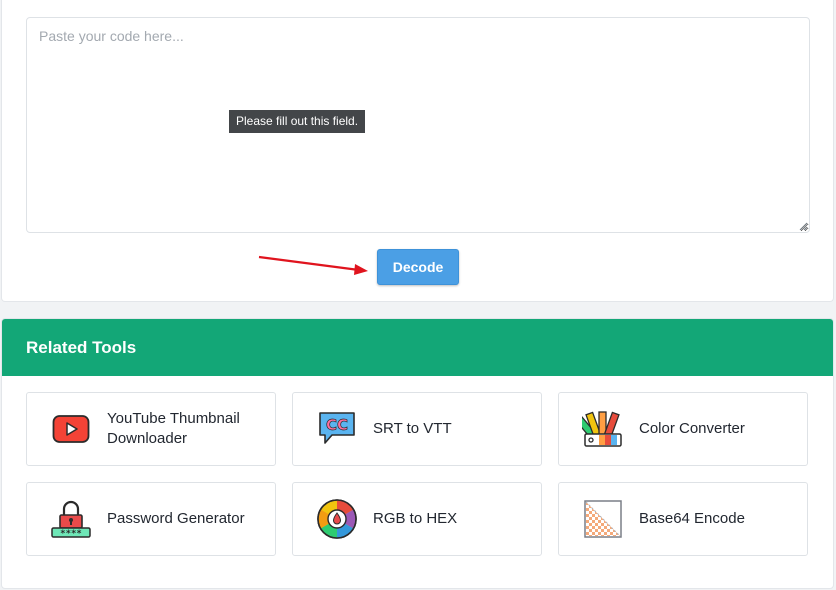  I want to click on tool-label: SRT to VTT, so click(412, 428).